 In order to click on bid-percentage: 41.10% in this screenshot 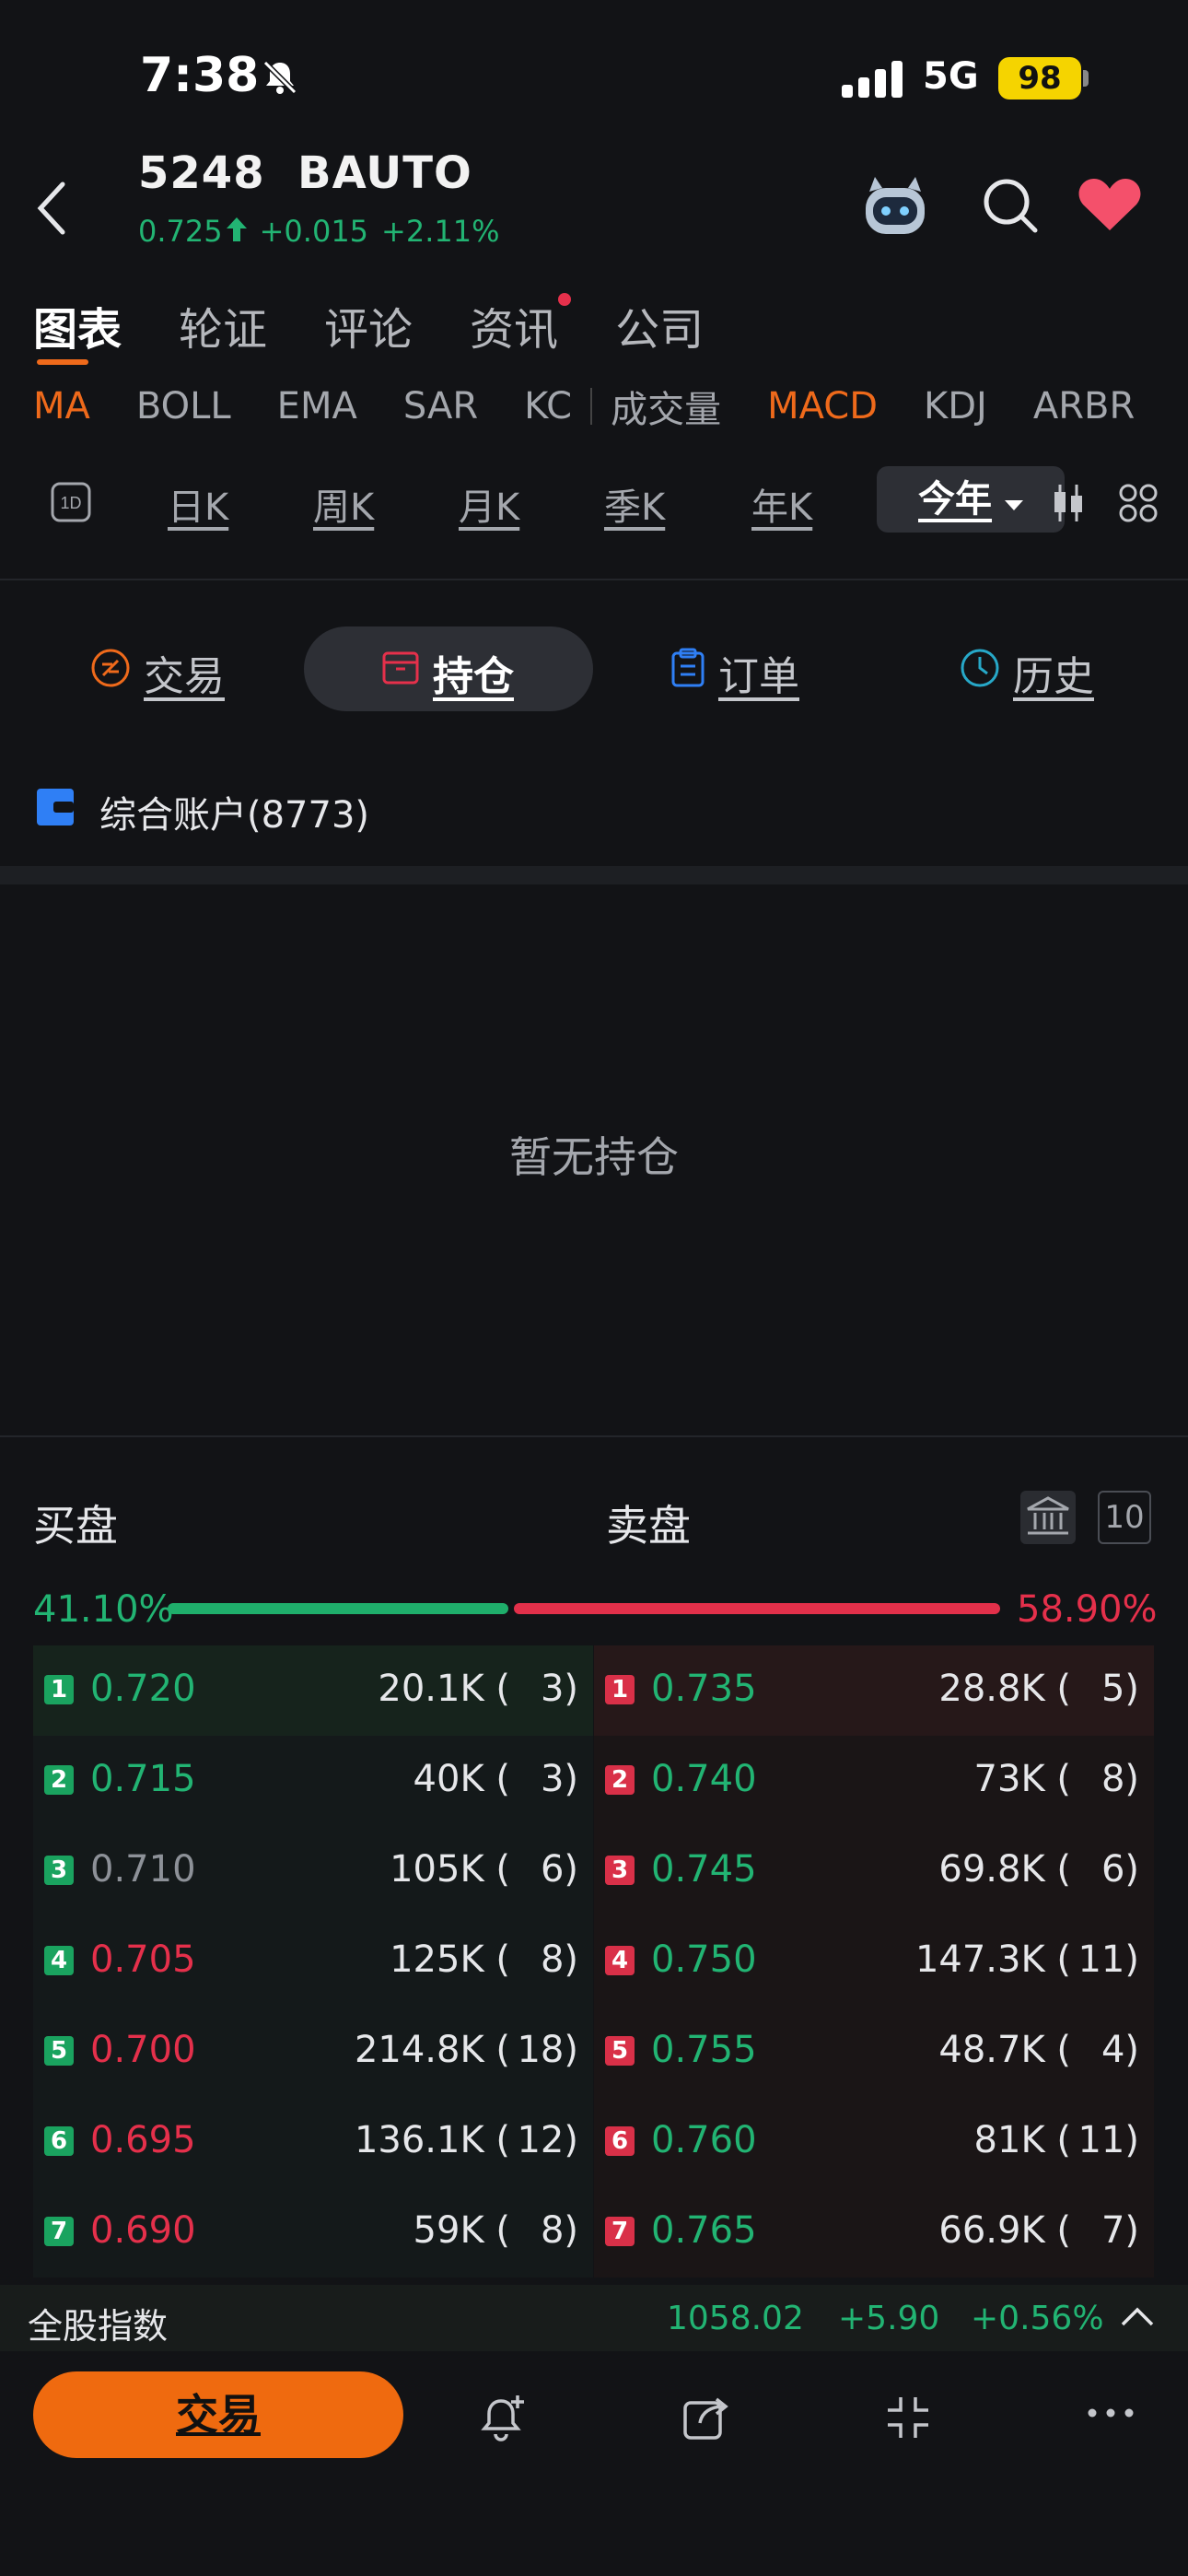, I will do `click(103, 1609)`.